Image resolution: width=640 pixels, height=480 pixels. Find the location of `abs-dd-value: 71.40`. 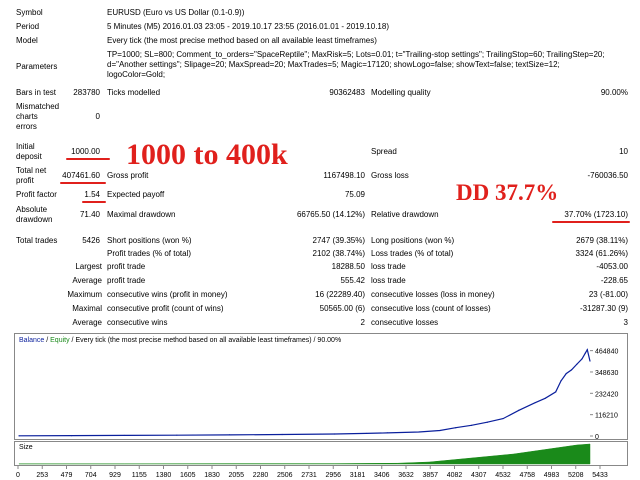

abs-dd-value: 71.40 is located at coordinates (89, 214).